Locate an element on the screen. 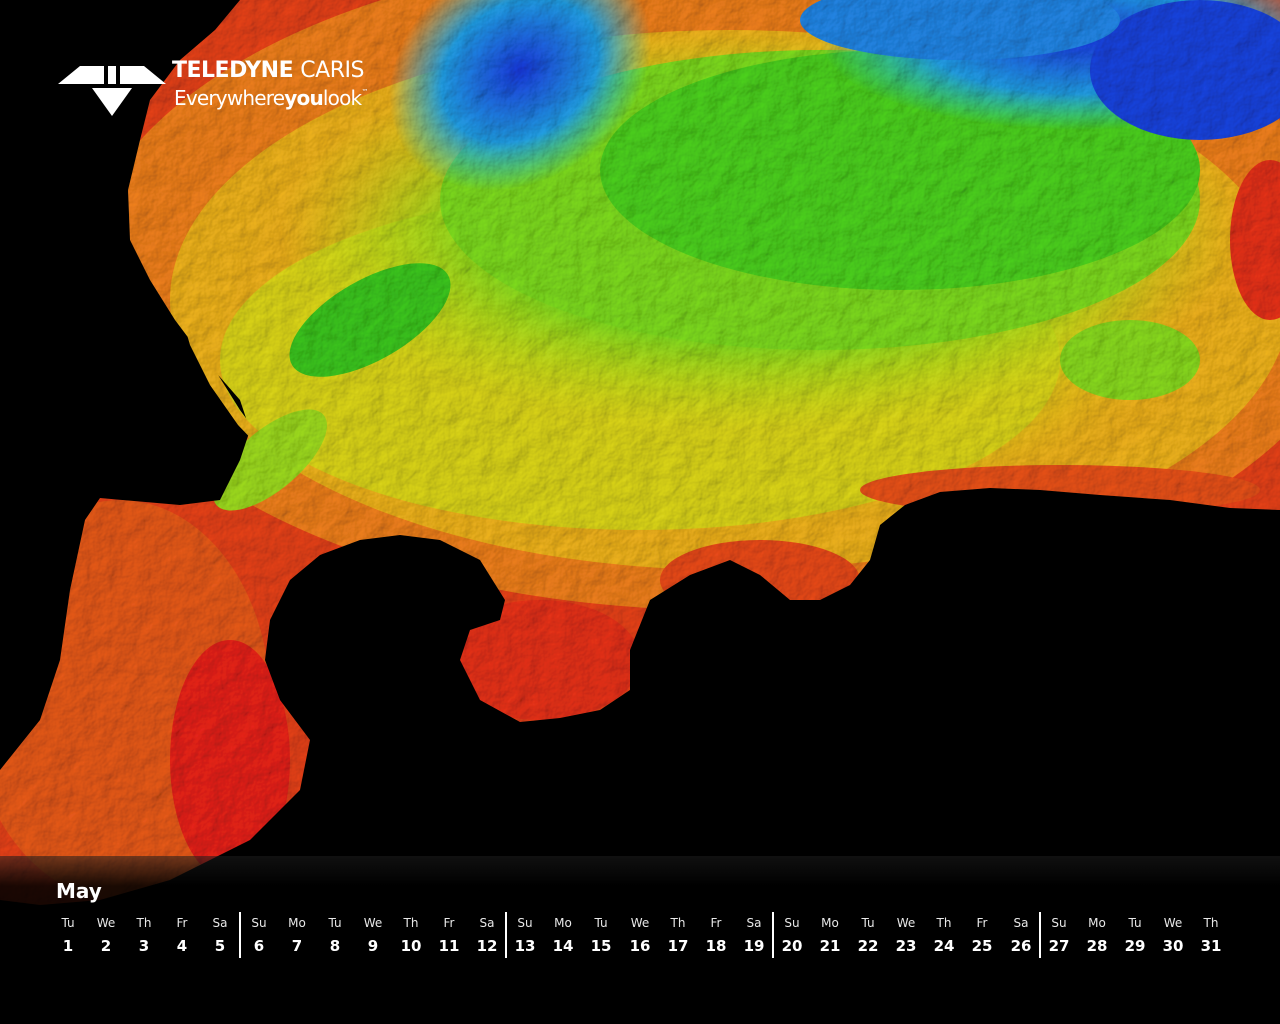 This screenshot has height=1024, width=1280. calendar-day: We 30 is located at coordinates (1173, 937).